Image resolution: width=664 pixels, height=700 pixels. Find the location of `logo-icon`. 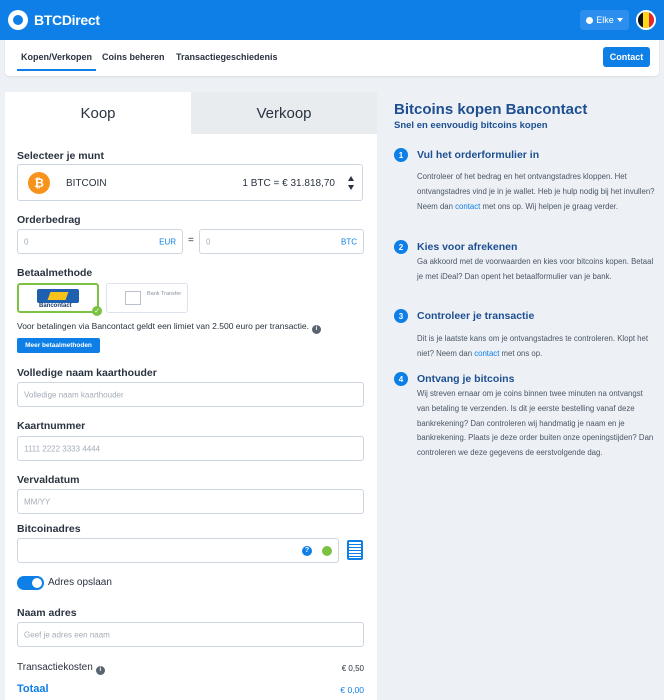

logo-icon is located at coordinates (18, 20).